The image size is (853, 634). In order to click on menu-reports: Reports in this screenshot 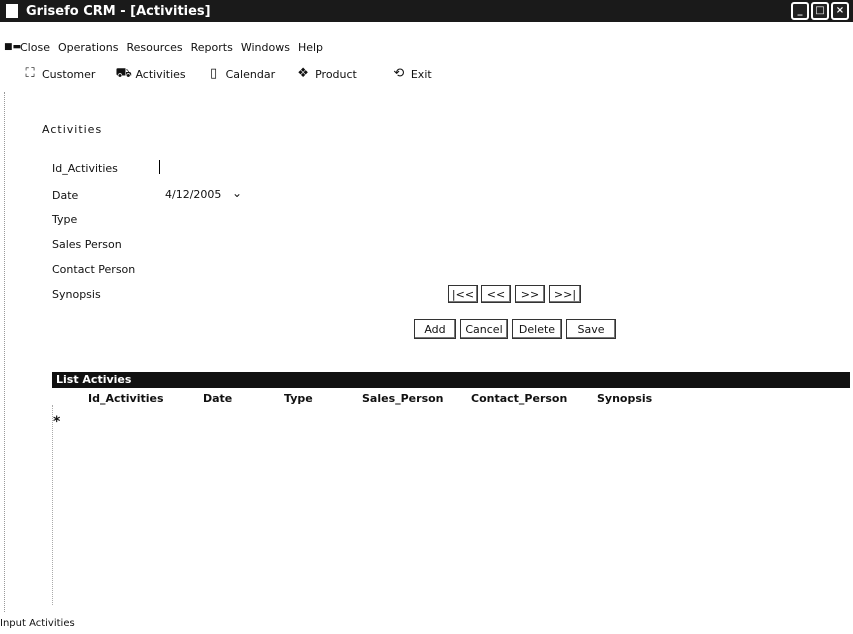, I will do `click(212, 47)`.